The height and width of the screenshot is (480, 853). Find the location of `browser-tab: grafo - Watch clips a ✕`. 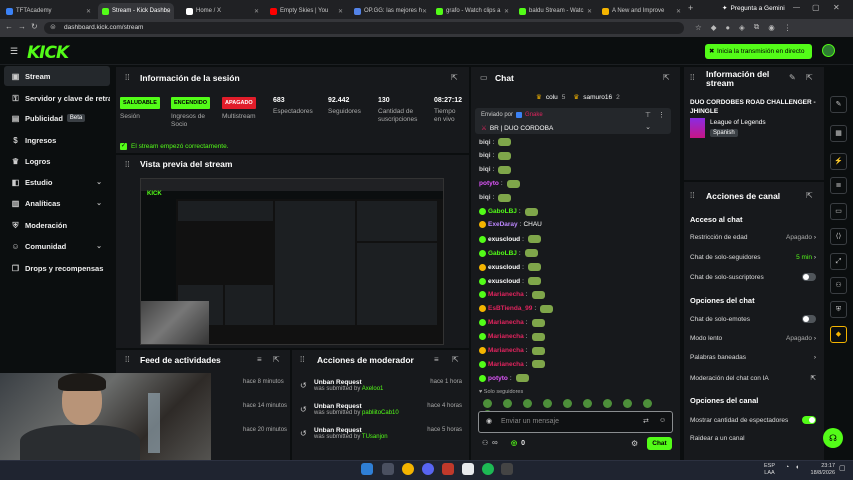

browser-tab: grafo - Watch clips a ✕ is located at coordinates (472, 11).